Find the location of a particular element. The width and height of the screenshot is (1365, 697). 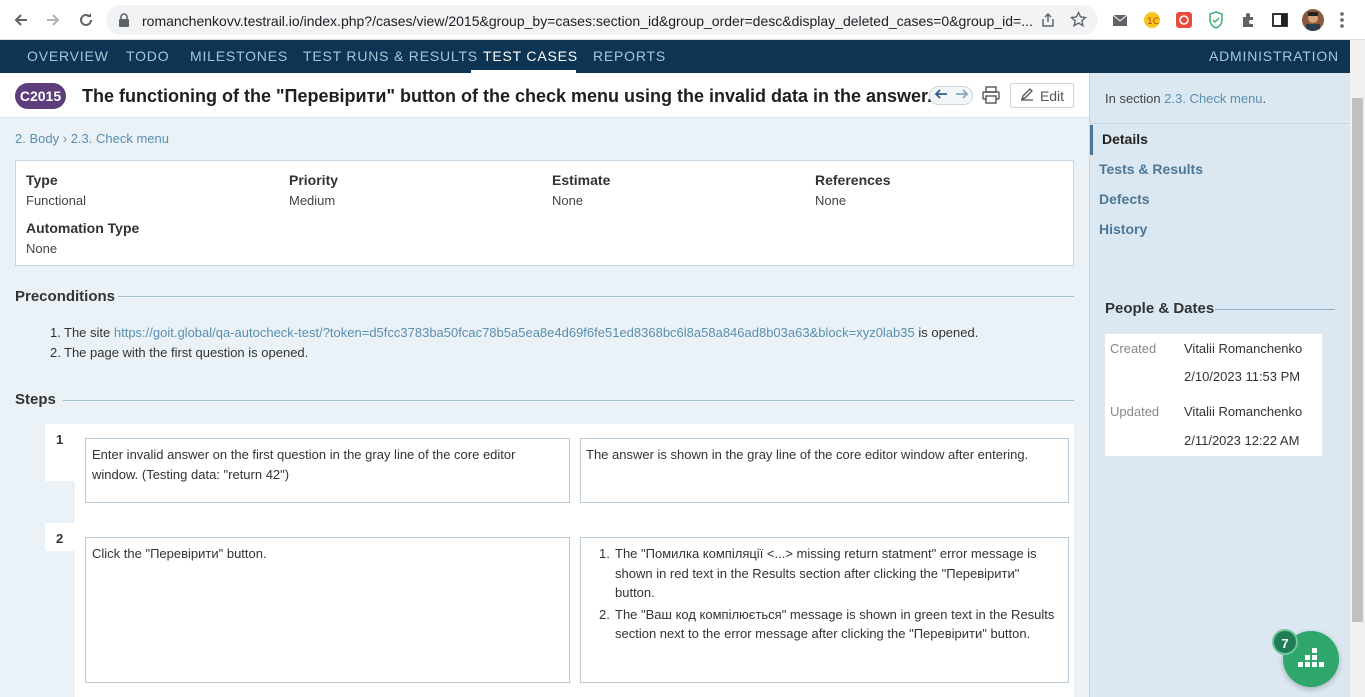

field-label: Automation Type is located at coordinates (83, 228).